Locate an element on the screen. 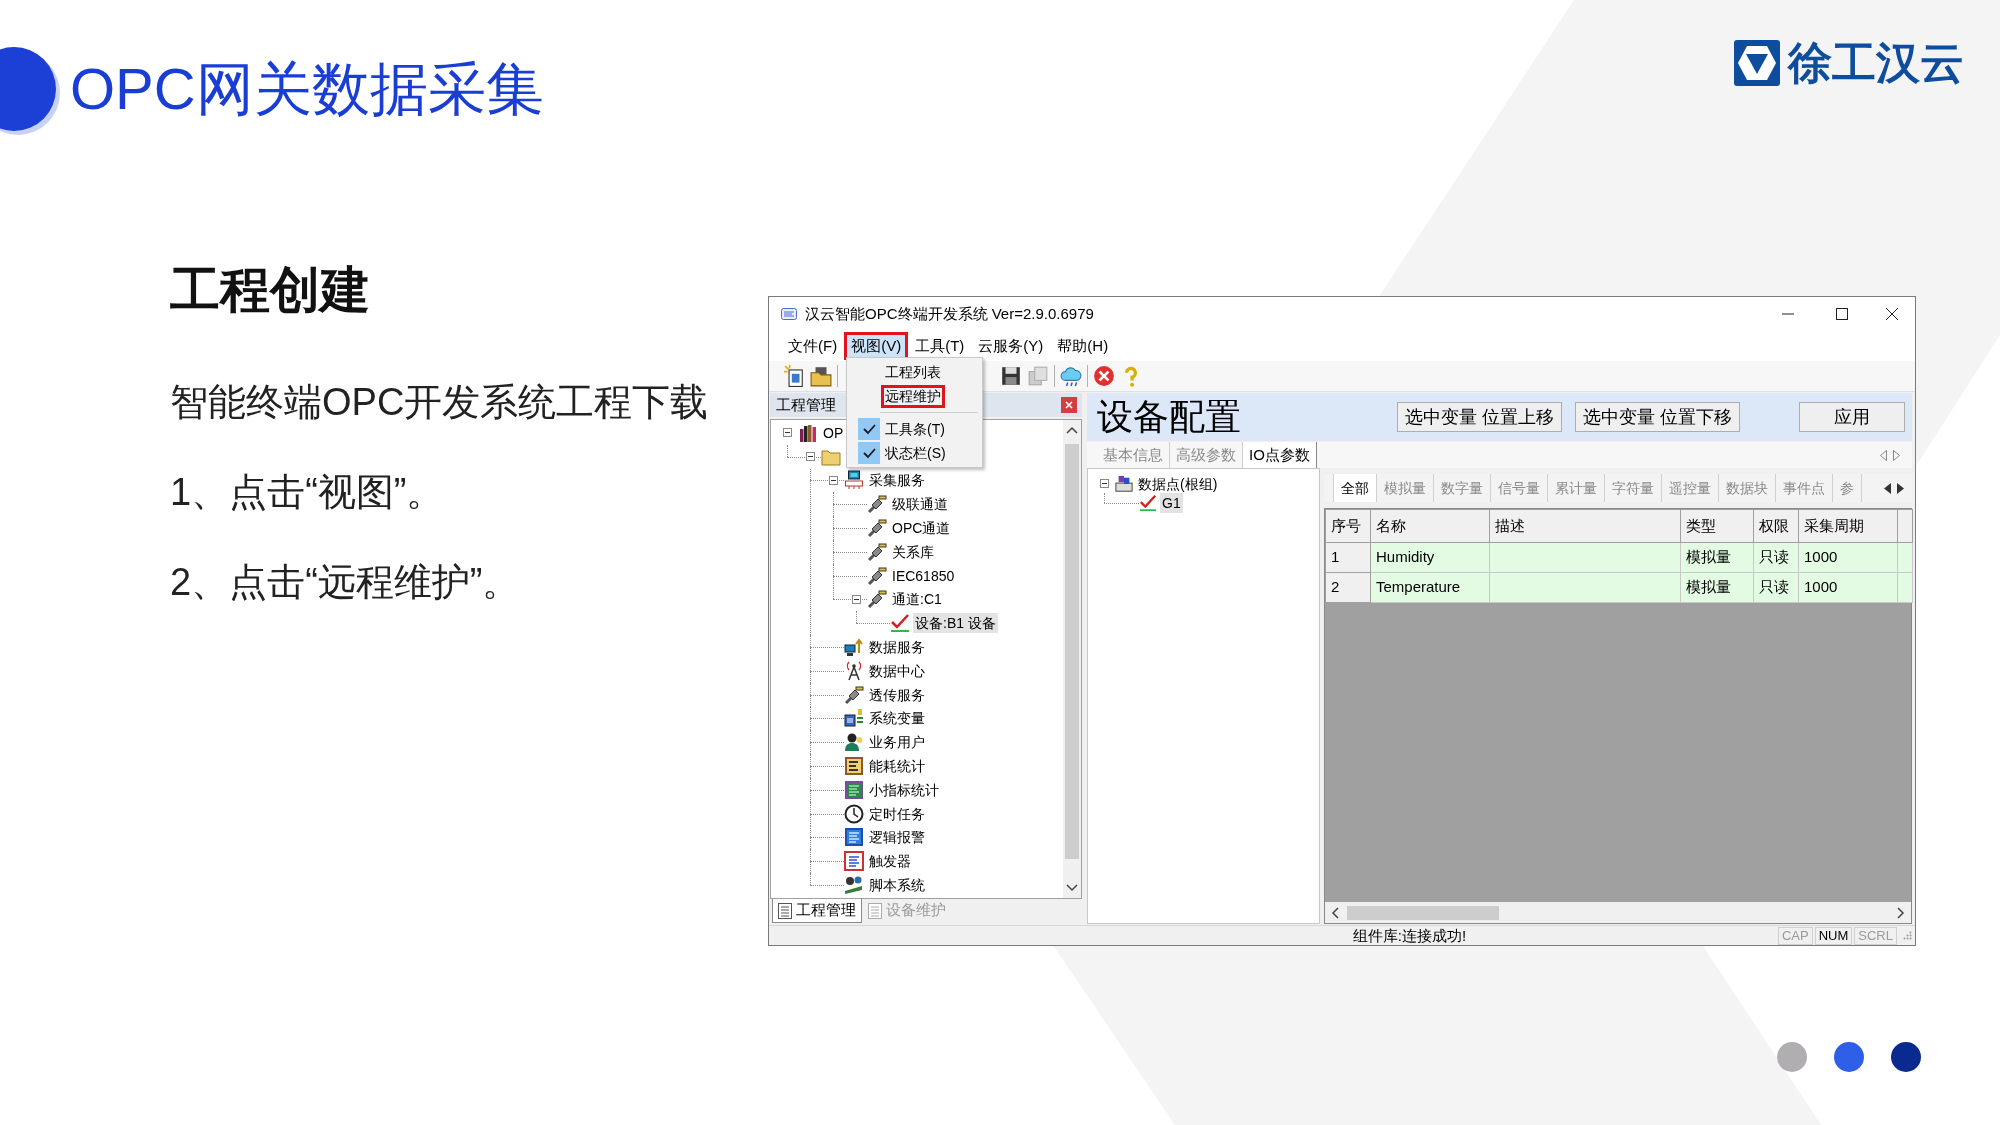  status-indicator: CAP is located at coordinates (1795, 935).